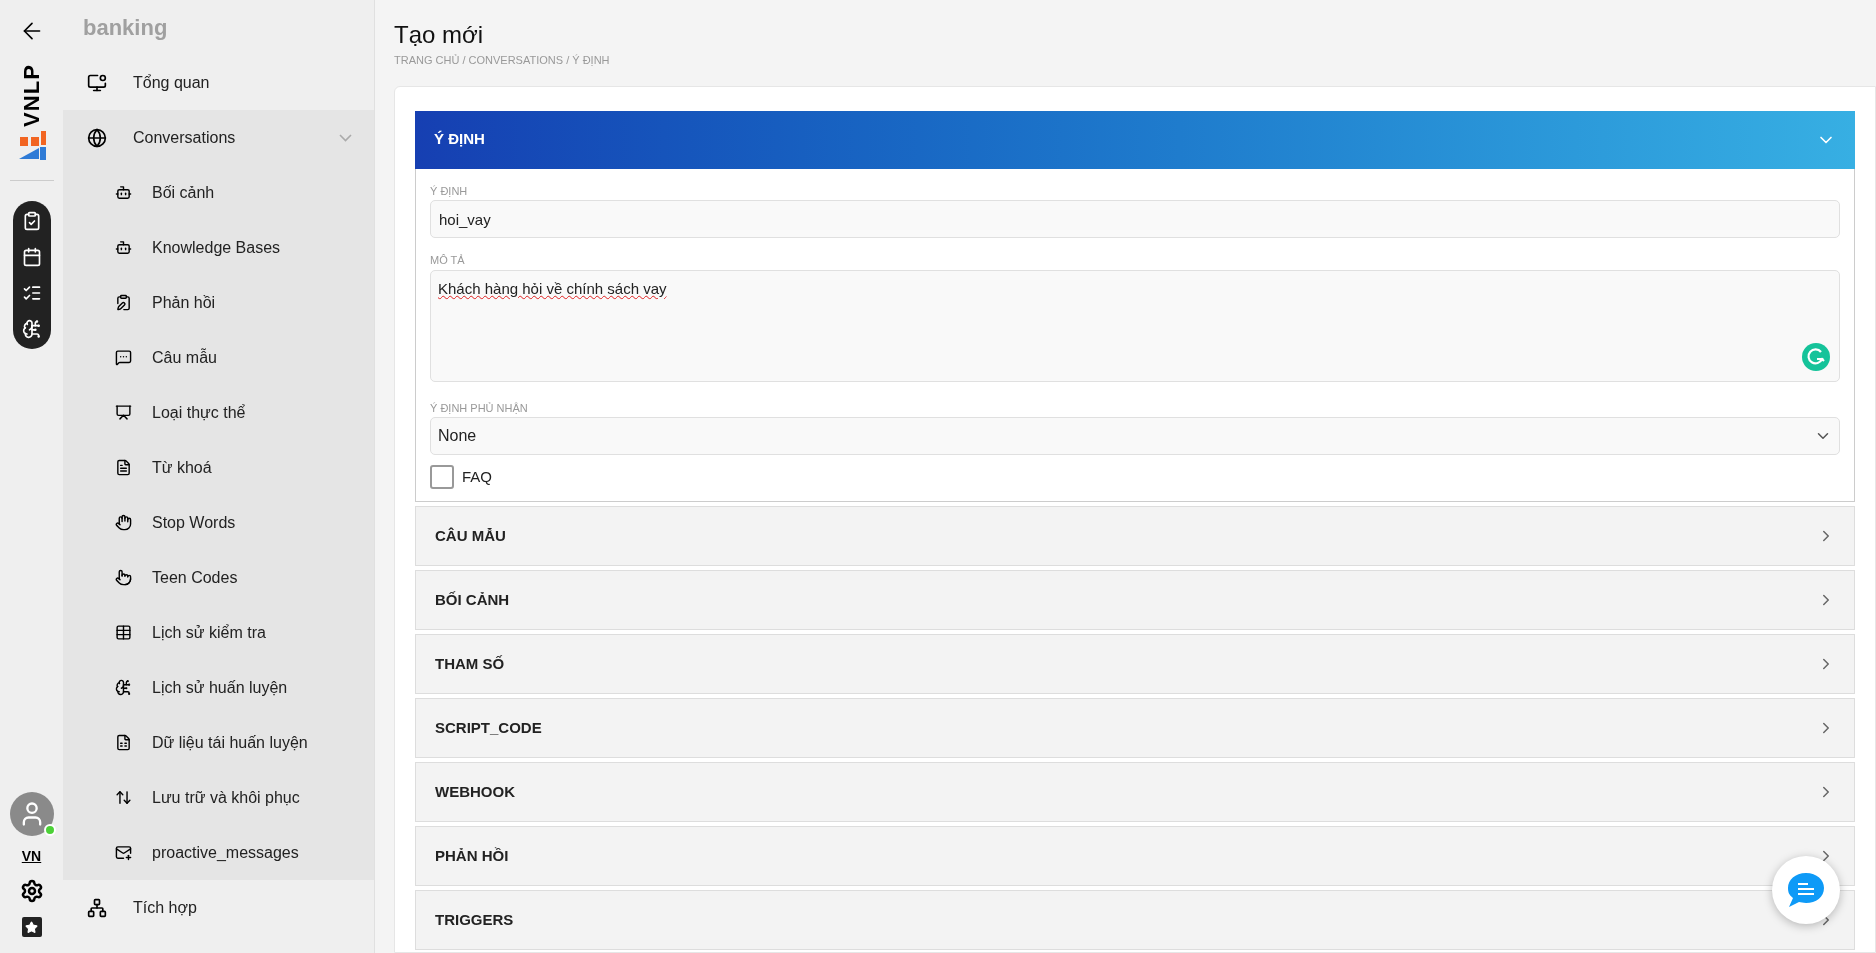 Image resolution: width=1876 pixels, height=953 pixels. What do you see at coordinates (218, 82) in the screenshot?
I see `menu-item: Tổng quan` at bounding box center [218, 82].